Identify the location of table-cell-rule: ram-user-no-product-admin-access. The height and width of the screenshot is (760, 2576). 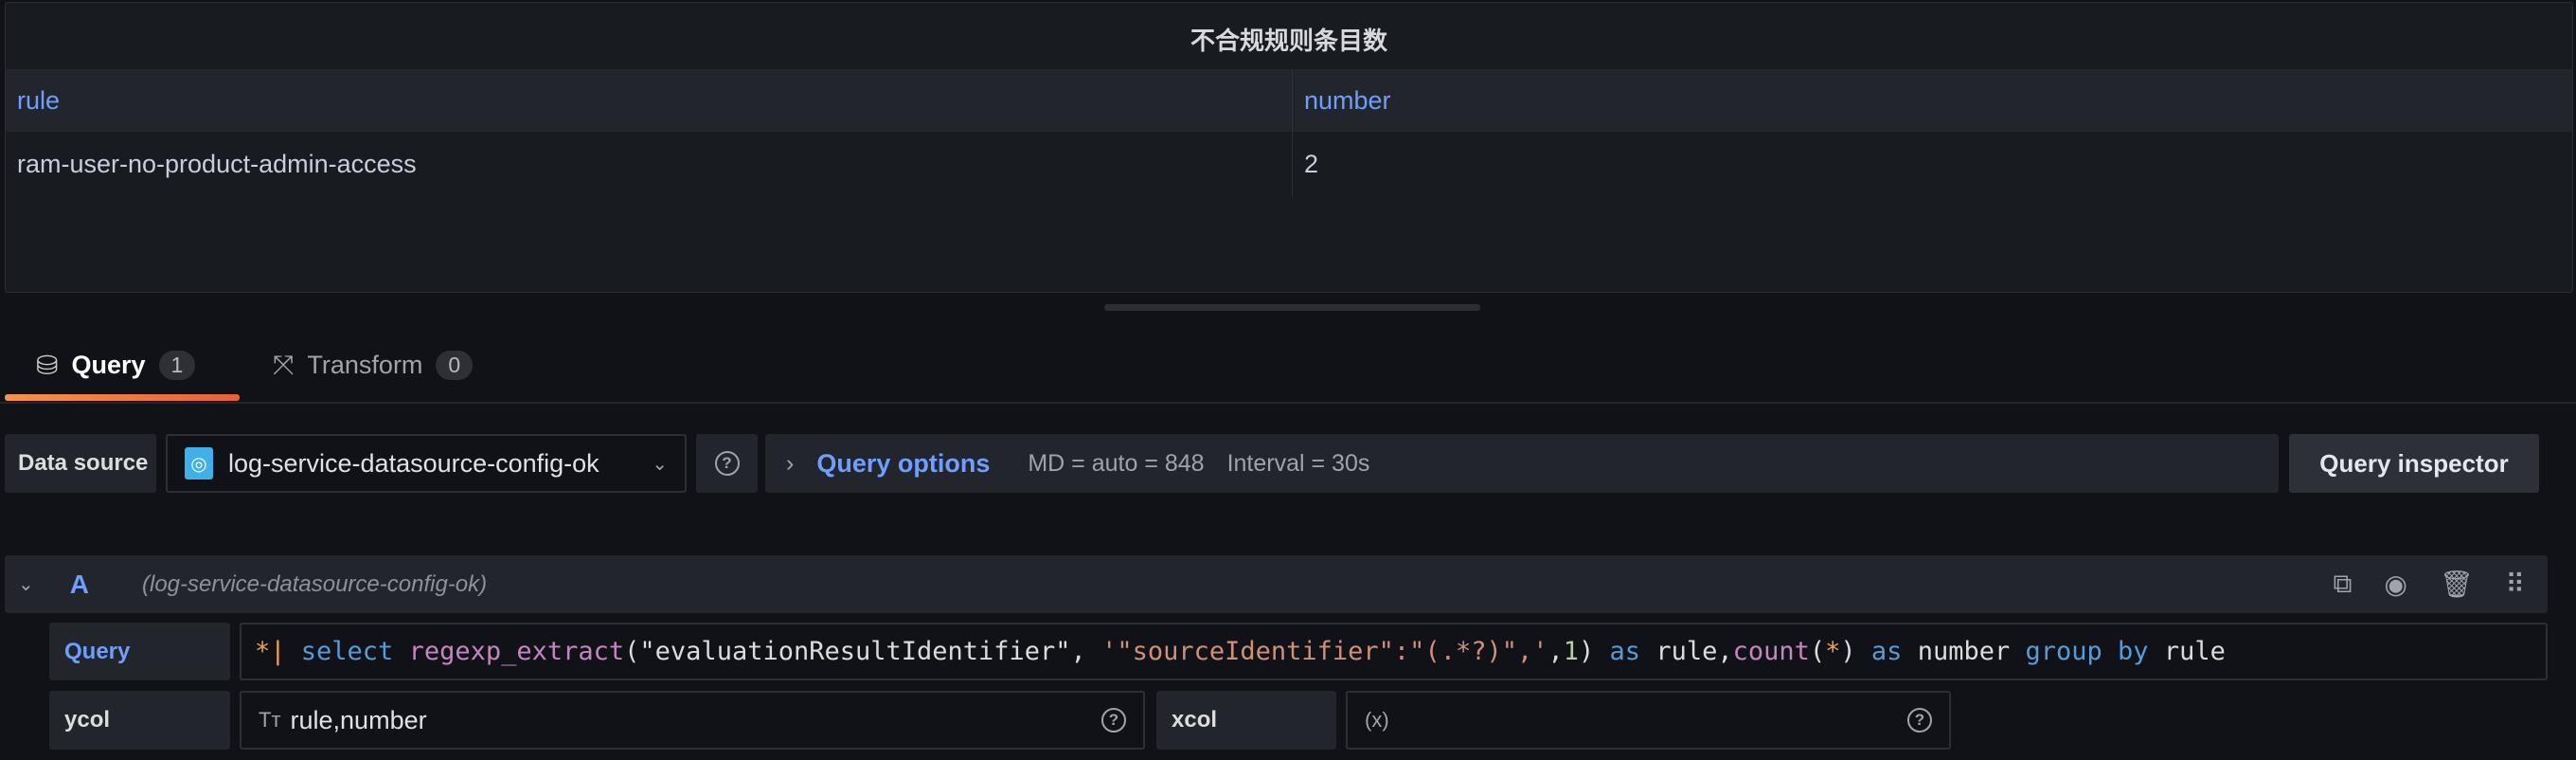
(217, 164).